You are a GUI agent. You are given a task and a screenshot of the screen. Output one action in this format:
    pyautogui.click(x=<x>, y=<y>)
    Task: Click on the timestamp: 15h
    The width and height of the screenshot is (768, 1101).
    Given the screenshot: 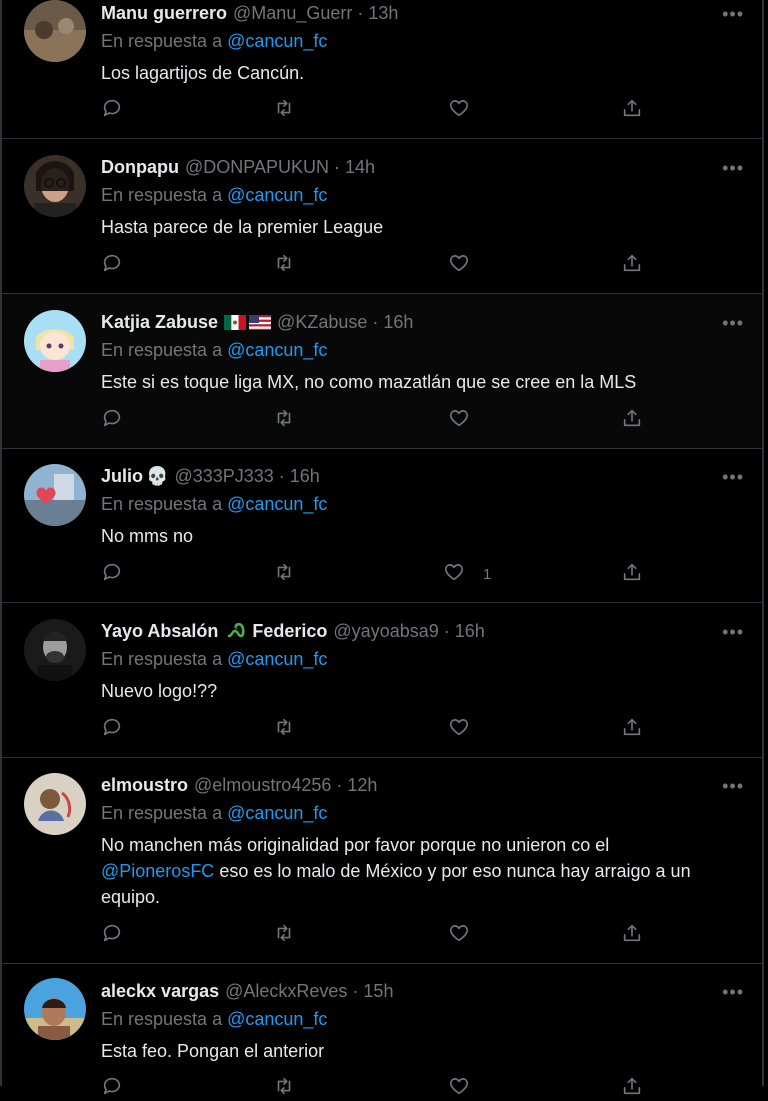 What is the action you would take?
    pyautogui.click(x=378, y=991)
    